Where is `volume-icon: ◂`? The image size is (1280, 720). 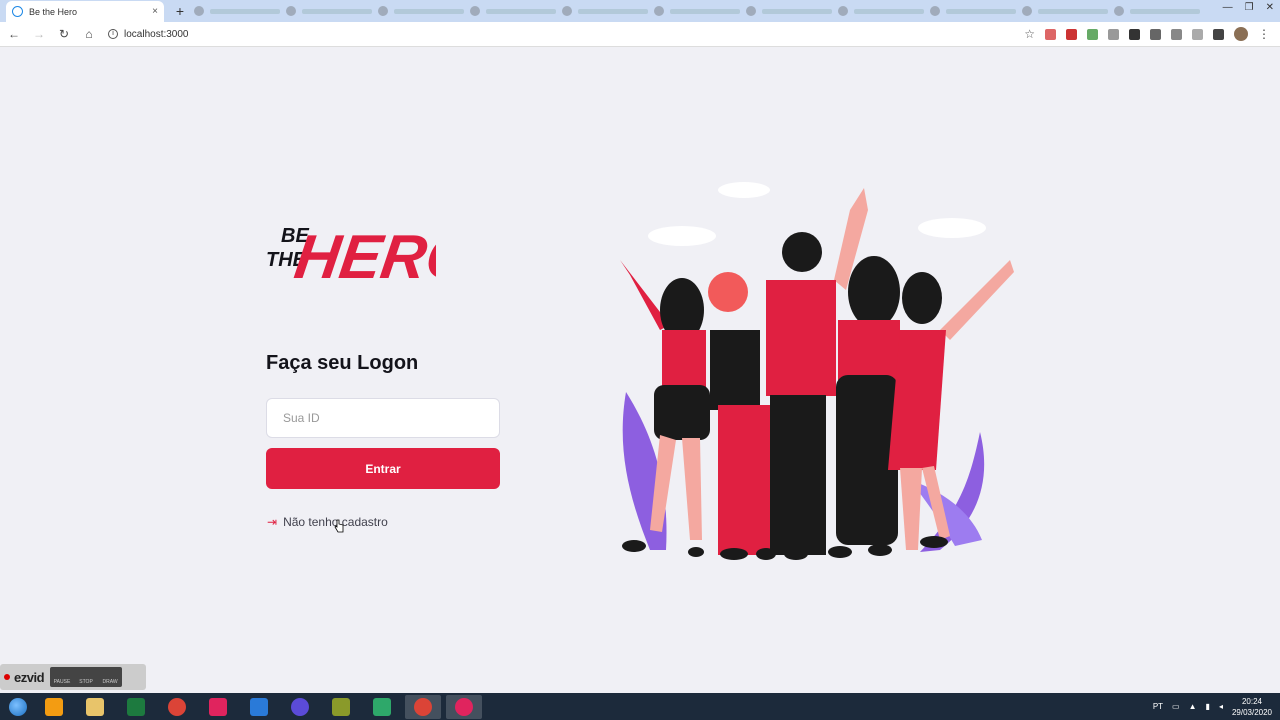 volume-icon: ◂ is located at coordinates (1221, 706).